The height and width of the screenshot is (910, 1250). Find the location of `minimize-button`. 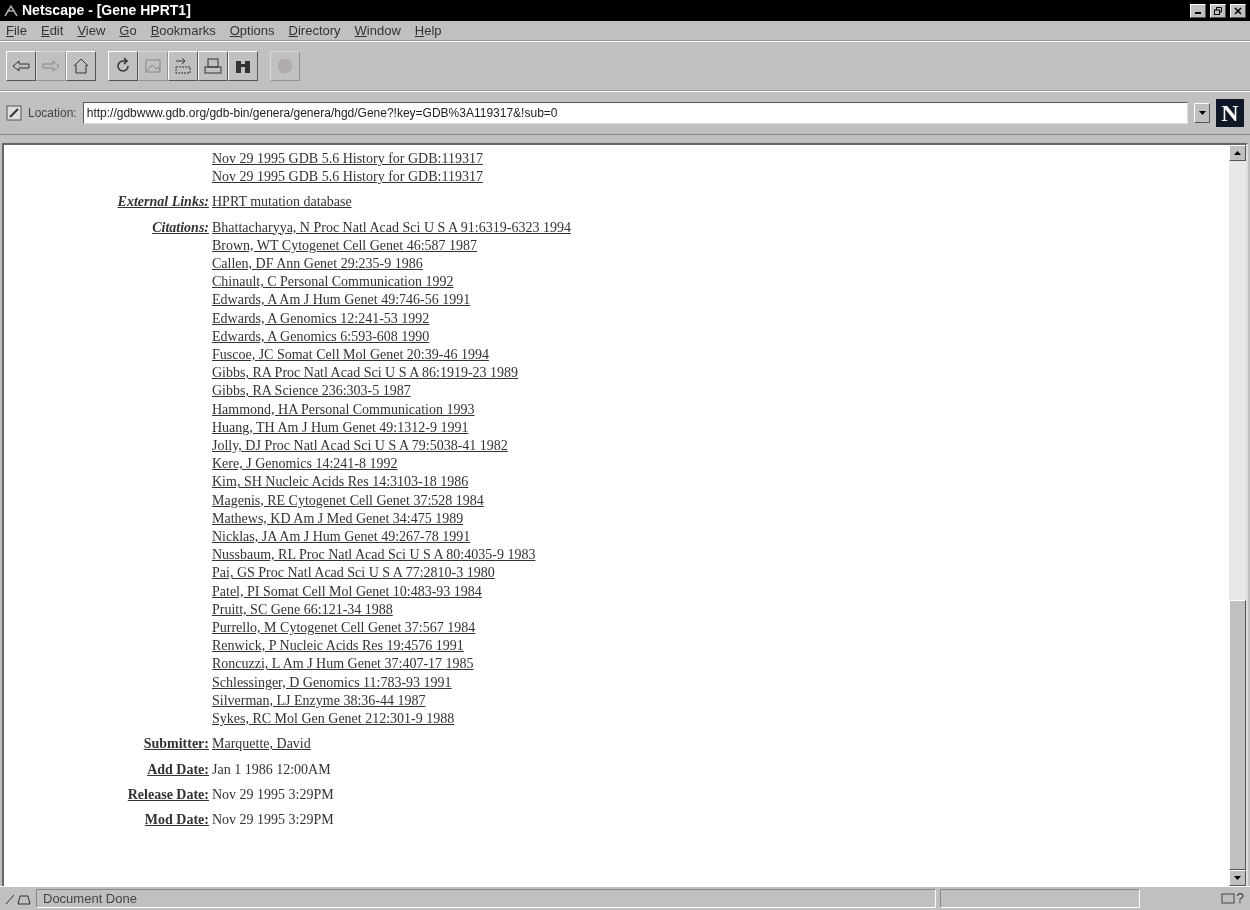

minimize-button is located at coordinates (1198, 10).